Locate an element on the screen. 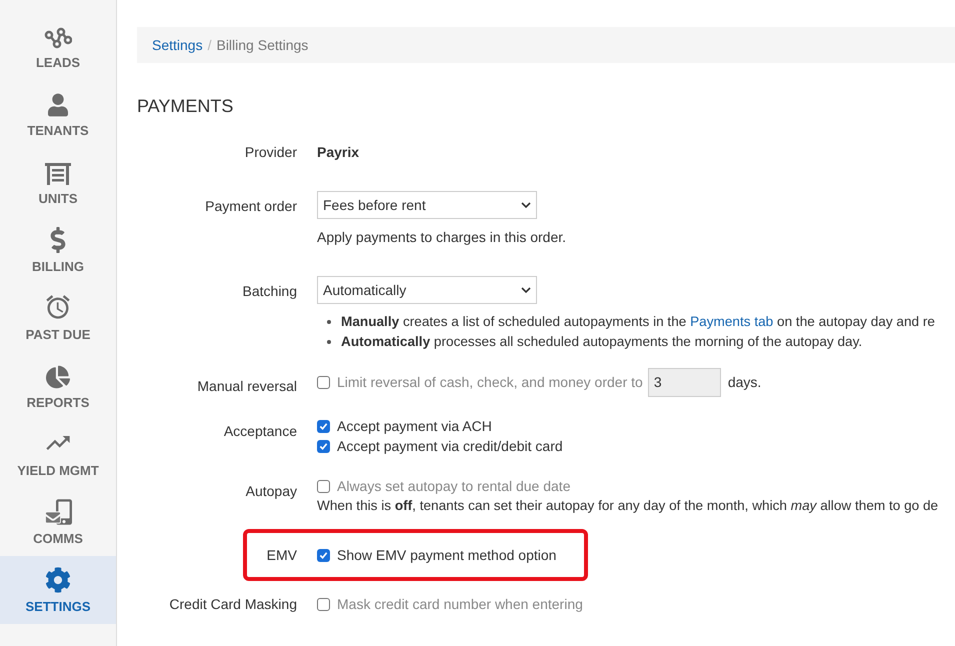 This screenshot has width=955, height=646. settings-icon is located at coordinates (58, 579).